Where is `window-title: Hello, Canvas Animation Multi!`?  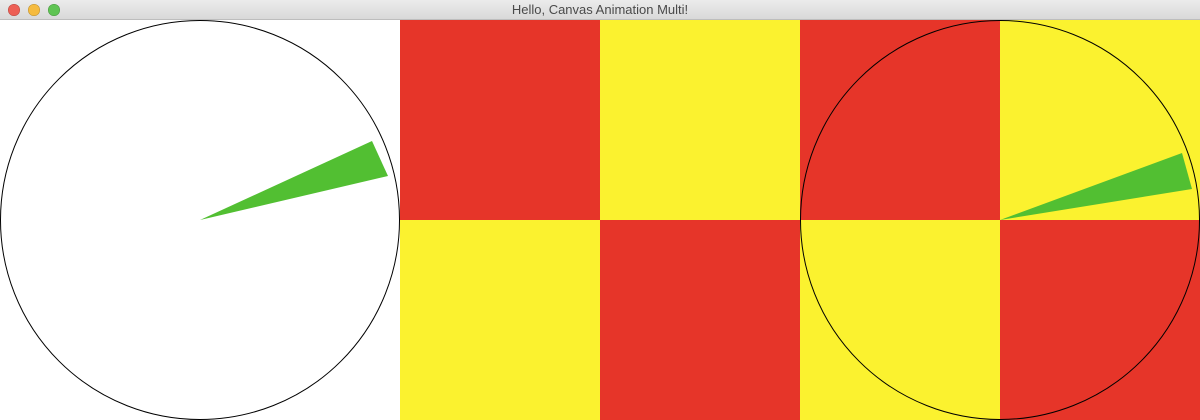
window-title: Hello, Canvas Animation Multi! is located at coordinates (600, 9).